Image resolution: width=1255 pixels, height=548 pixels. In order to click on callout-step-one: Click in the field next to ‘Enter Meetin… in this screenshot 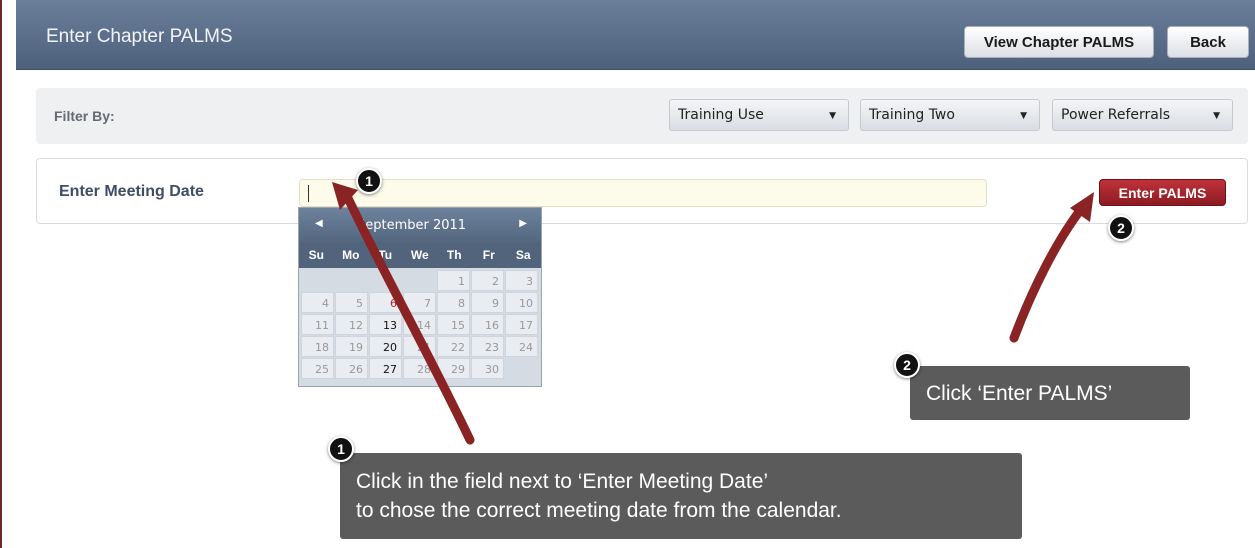, I will do `click(681, 496)`.